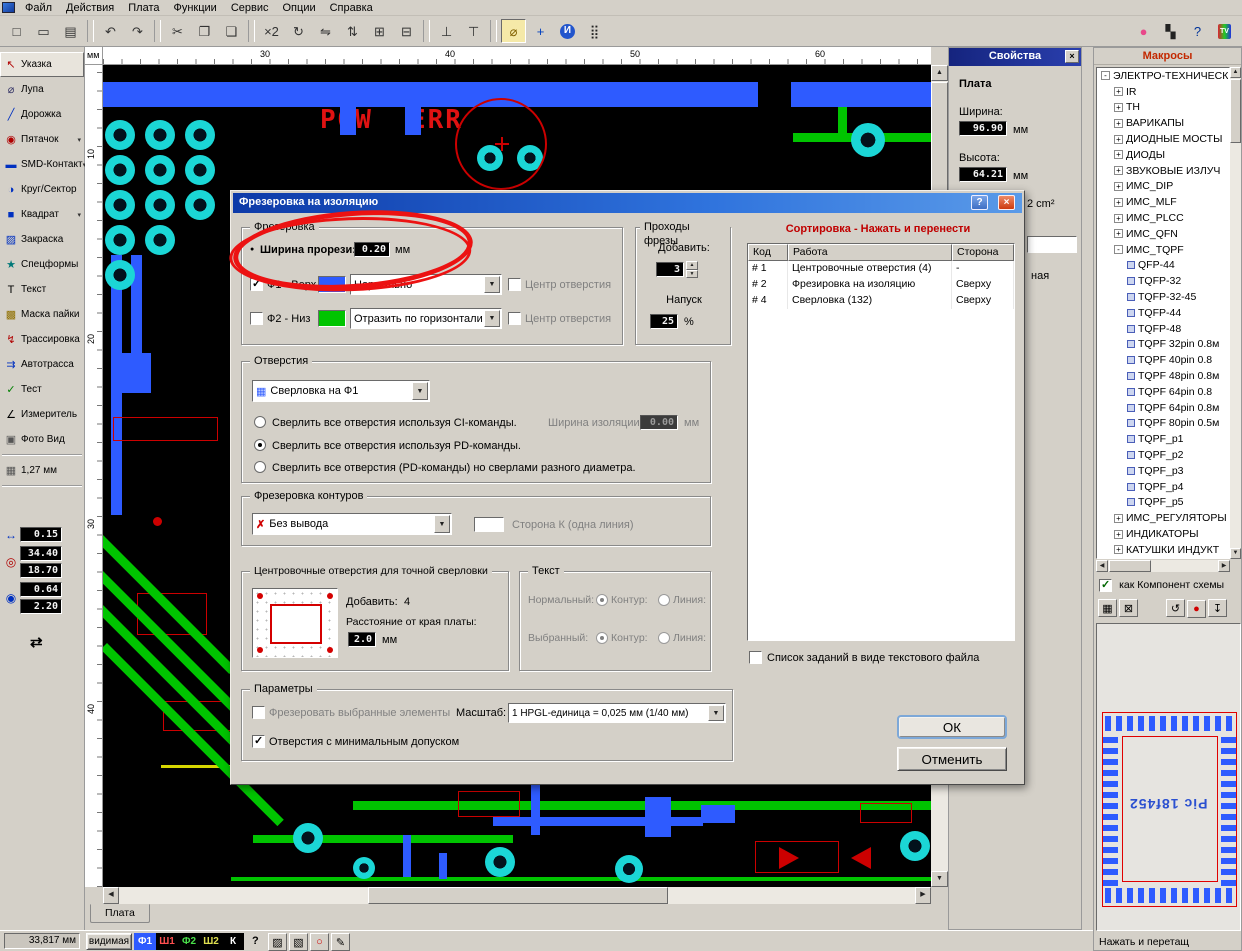 This screenshot has width=1242, height=951. What do you see at coordinates (36, 642) in the screenshot?
I see `swap-values-button: ⇄` at bounding box center [36, 642].